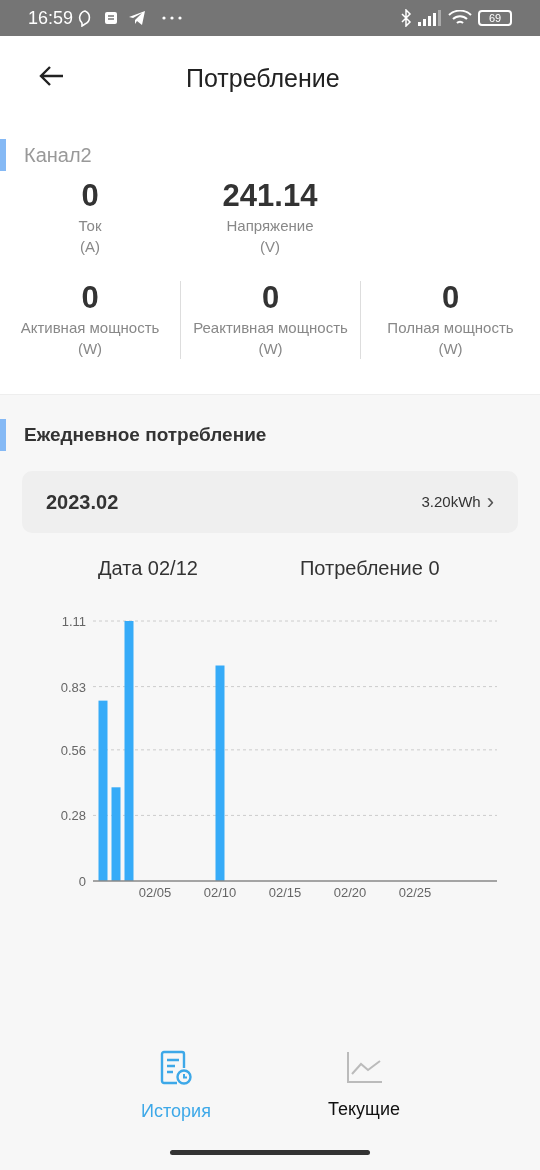 The width and height of the screenshot is (540, 1170). Describe the element at coordinates (270, 1152) in the screenshot. I see `home-indicator` at that location.